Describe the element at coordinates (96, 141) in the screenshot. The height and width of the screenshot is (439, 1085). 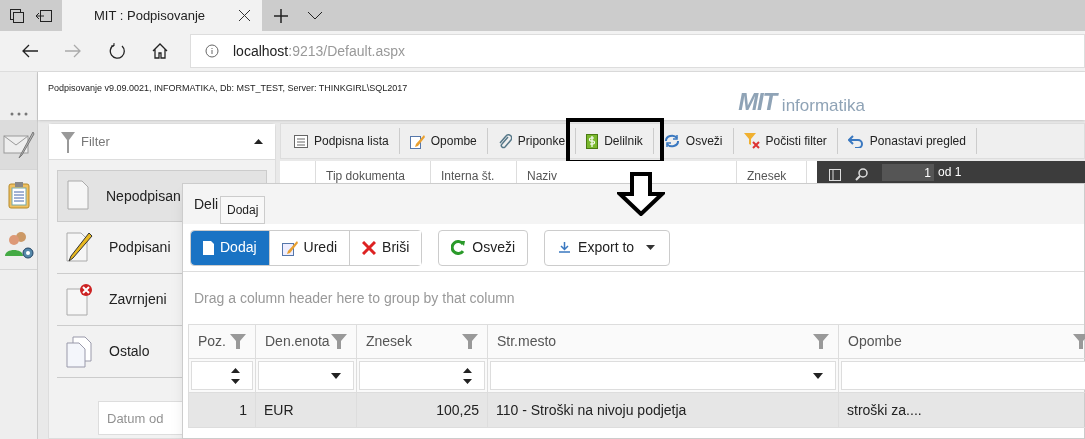
I see `filter-title: Filter` at that location.